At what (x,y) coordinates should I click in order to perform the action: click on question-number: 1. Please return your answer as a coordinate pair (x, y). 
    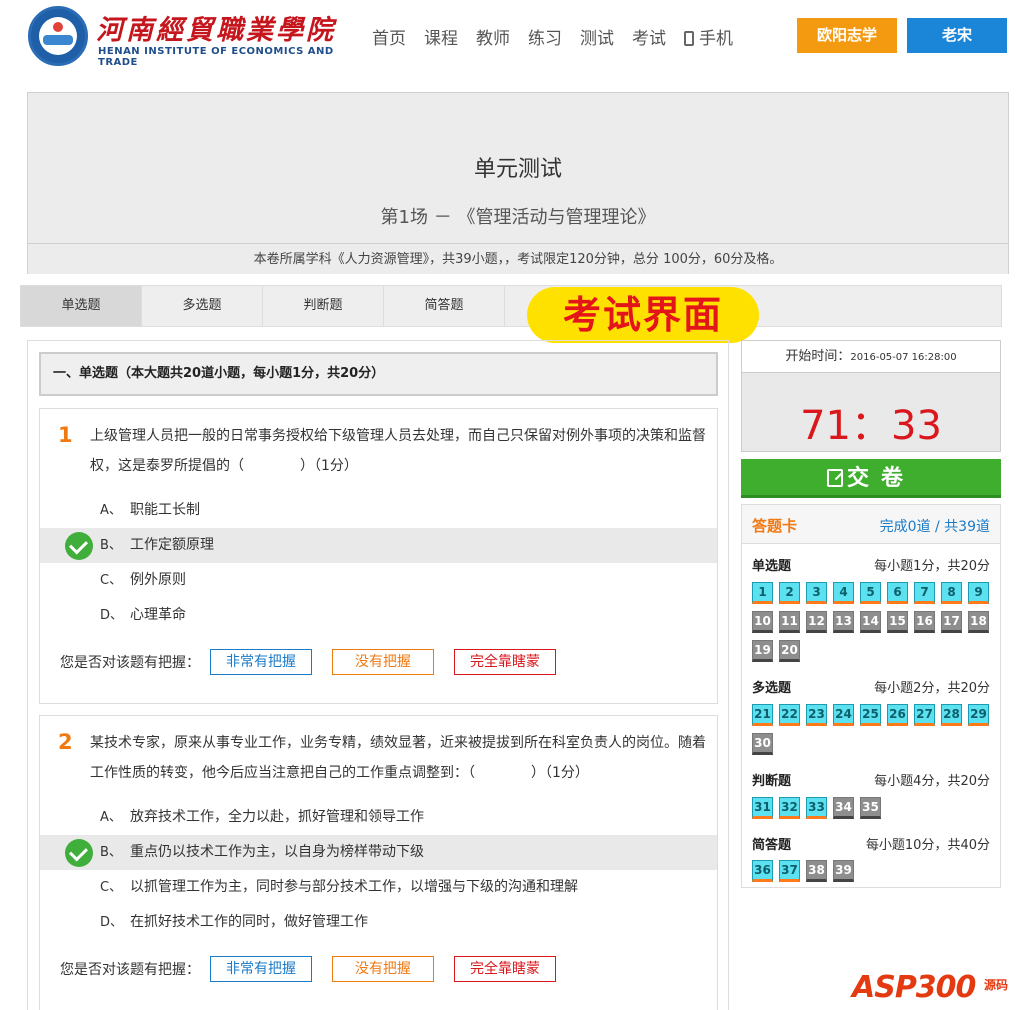
    Looking at the image, I should click on (65, 435).